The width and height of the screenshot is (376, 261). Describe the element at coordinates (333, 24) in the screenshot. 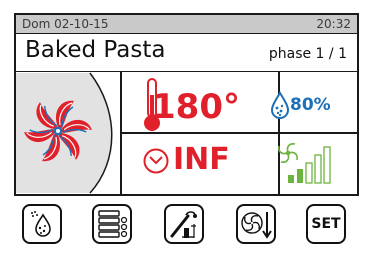

I see `status-time: 20:32` at that location.